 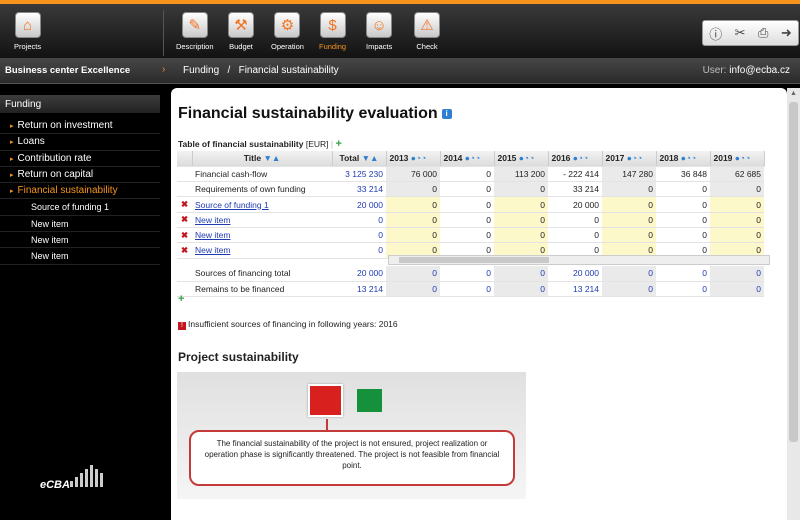 I want to click on header-year-text: 2013, so click(x=399, y=158).